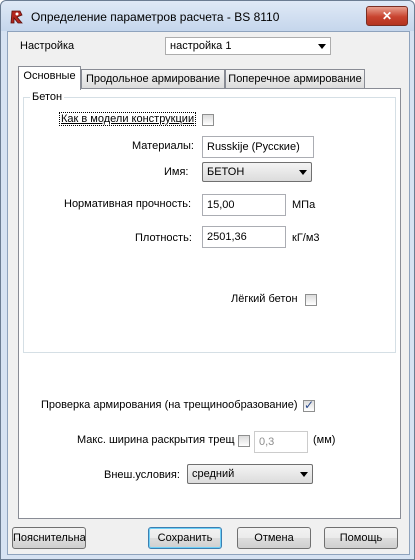 This screenshot has width=415, height=560. Describe the element at coordinates (176, 172) in the screenshot. I see `name-label: Имя:` at that location.